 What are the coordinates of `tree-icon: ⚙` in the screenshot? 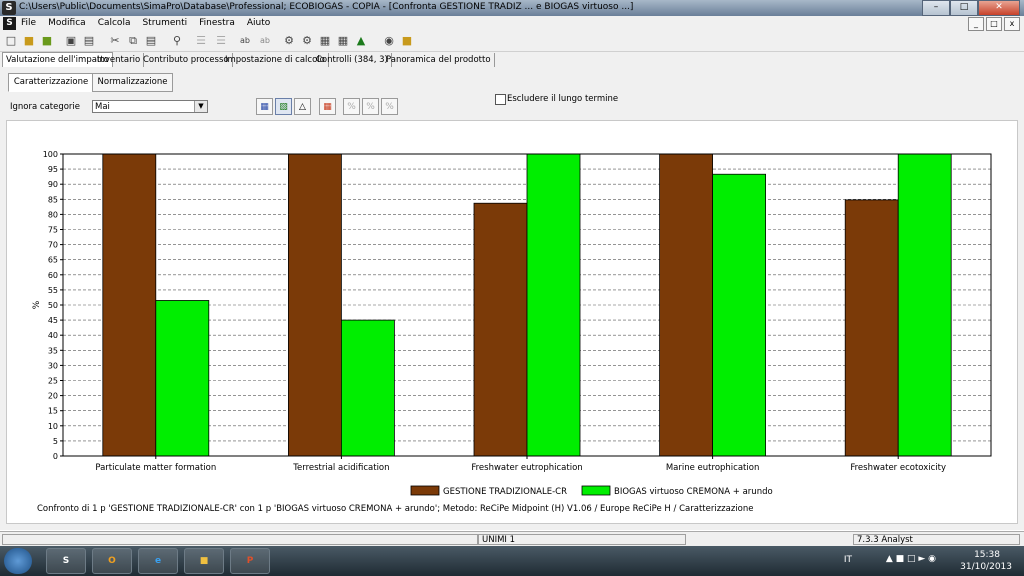 It's located at (307, 41).